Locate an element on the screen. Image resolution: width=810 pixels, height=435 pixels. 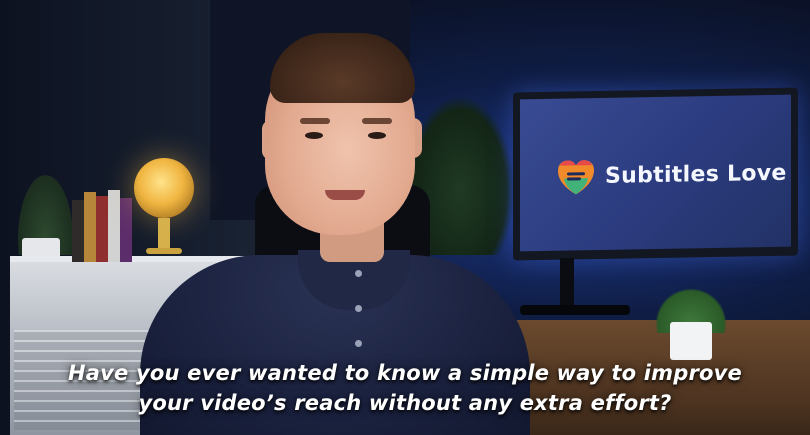
brand-text: Subtitles Love is located at coordinates (696, 174).